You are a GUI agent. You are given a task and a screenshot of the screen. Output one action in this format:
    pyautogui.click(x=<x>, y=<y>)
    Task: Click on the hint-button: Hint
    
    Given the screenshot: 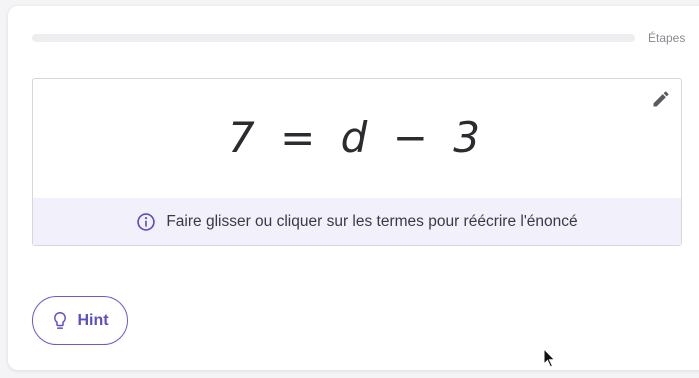 What is the action you would take?
    pyautogui.click(x=80, y=320)
    